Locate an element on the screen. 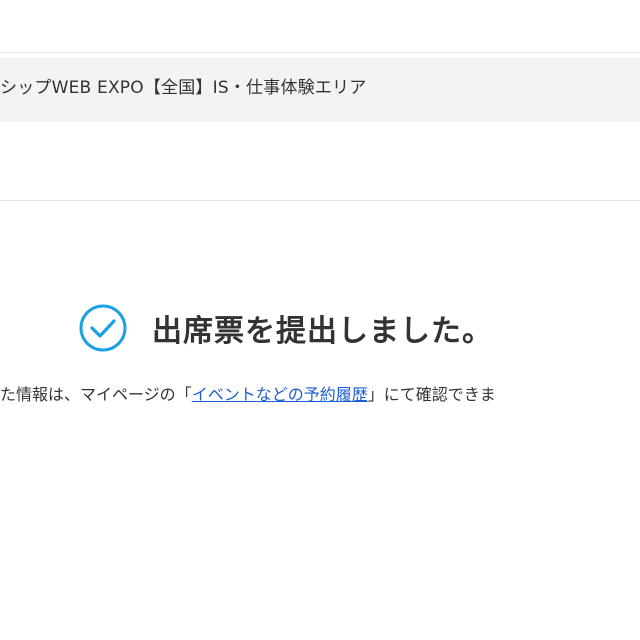 The image size is (640, 640). section-divider is located at coordinates (320, 200).